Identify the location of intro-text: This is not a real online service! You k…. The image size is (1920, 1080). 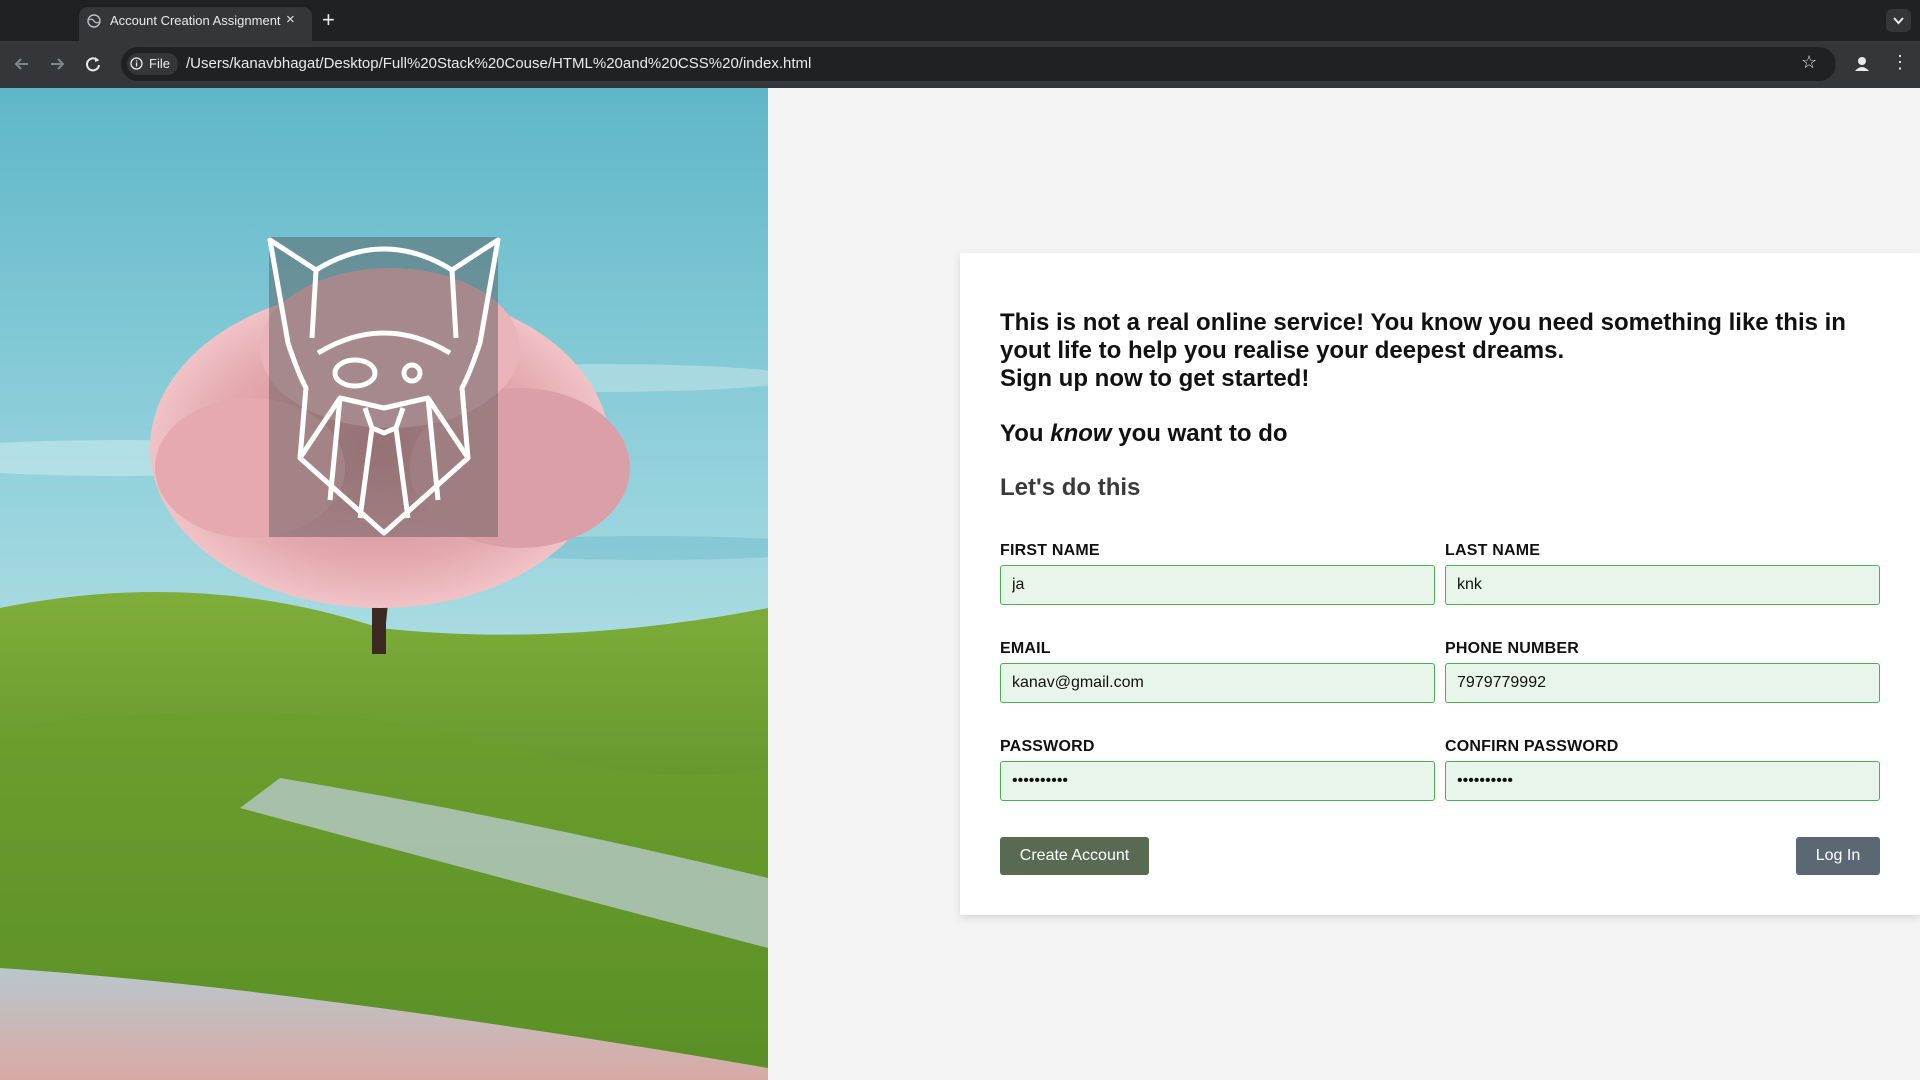
(1440, 351).